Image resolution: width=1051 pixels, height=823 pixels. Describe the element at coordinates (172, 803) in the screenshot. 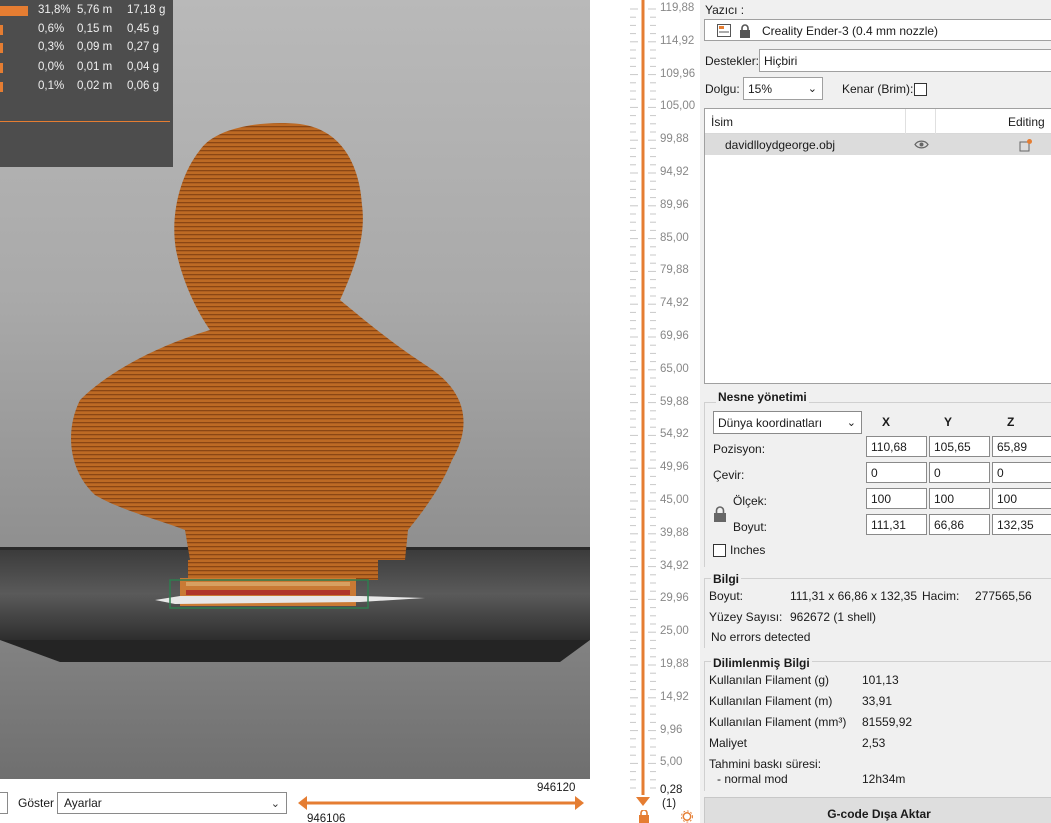

I see `show-dropdown: Ayarlar ⌄` at that location.